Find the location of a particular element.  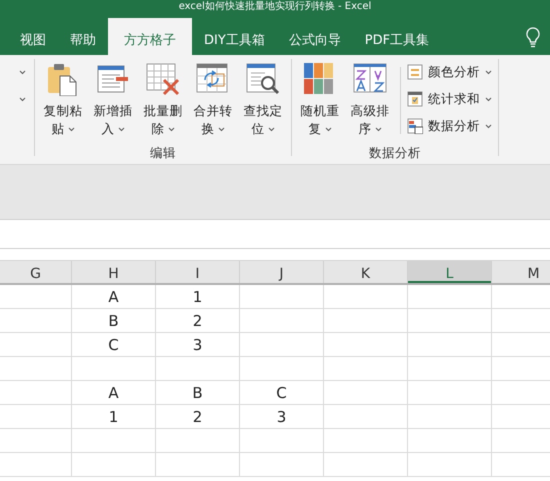

ribbon-button: 高级排序 is located at coordinates (370, 99).